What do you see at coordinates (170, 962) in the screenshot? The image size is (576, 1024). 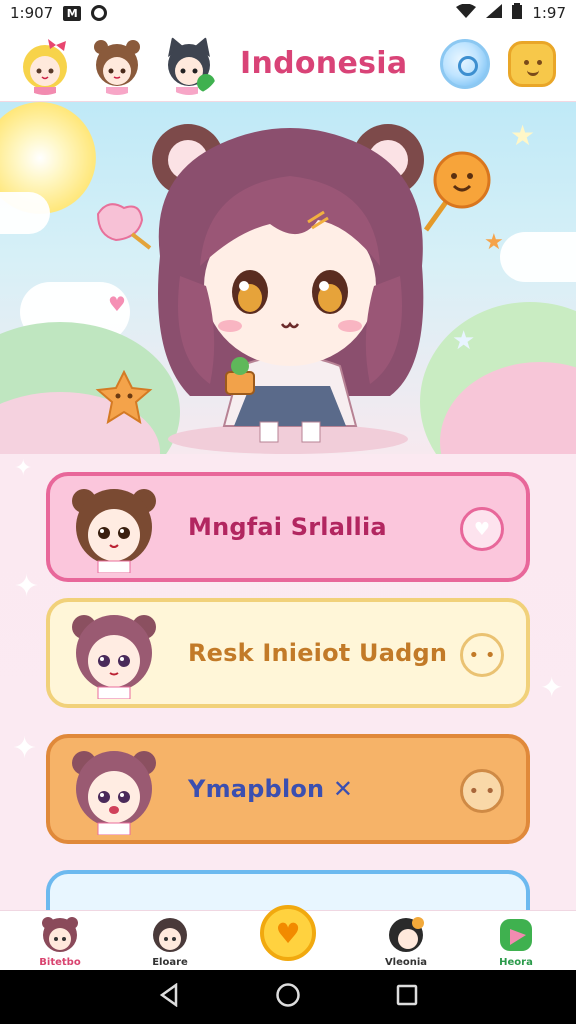 I see `nav-label: Eloare` at bounding box center [170, 962].